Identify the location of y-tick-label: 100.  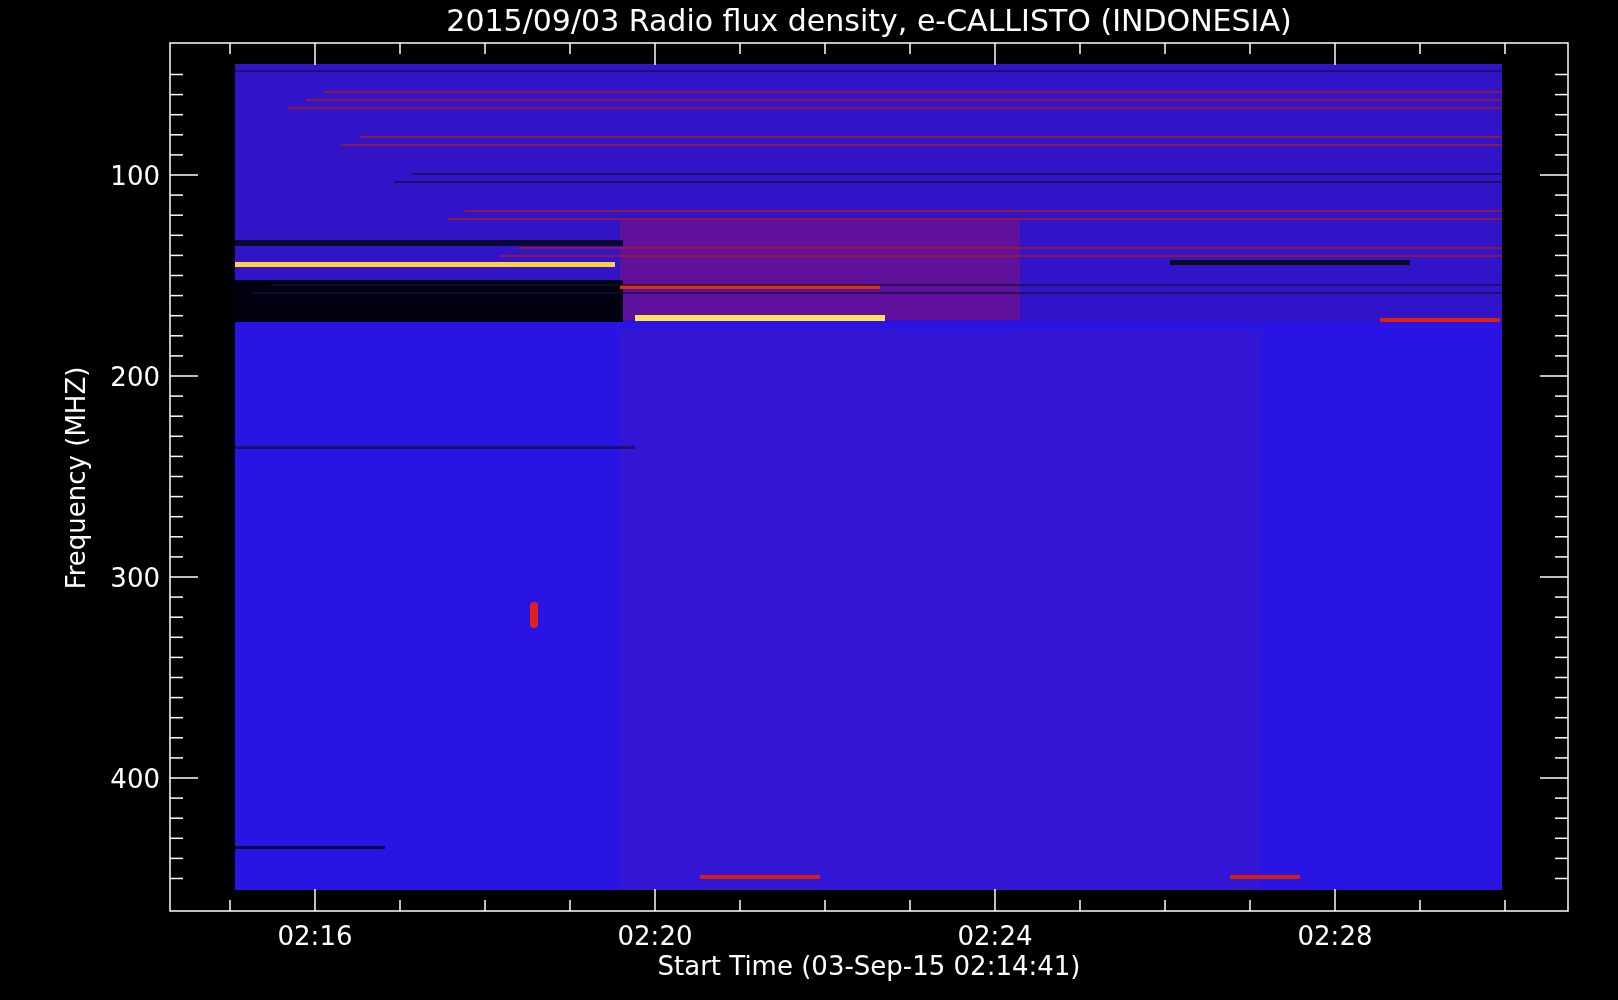
(135, 176).